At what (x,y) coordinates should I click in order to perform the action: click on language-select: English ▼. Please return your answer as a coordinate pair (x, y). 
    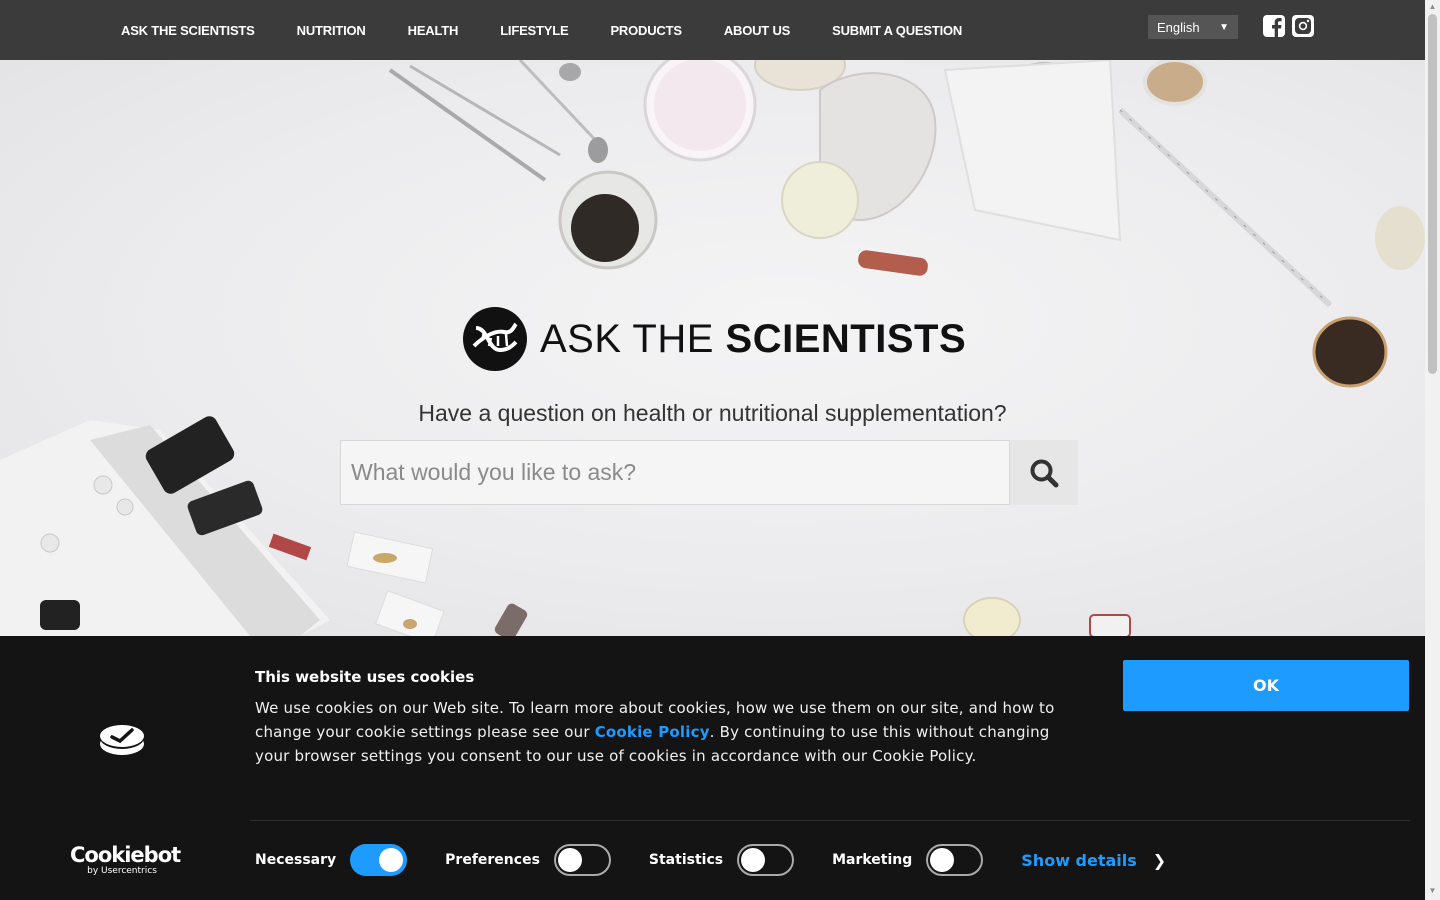
    Looking at the image, I should click on (1193, 27).